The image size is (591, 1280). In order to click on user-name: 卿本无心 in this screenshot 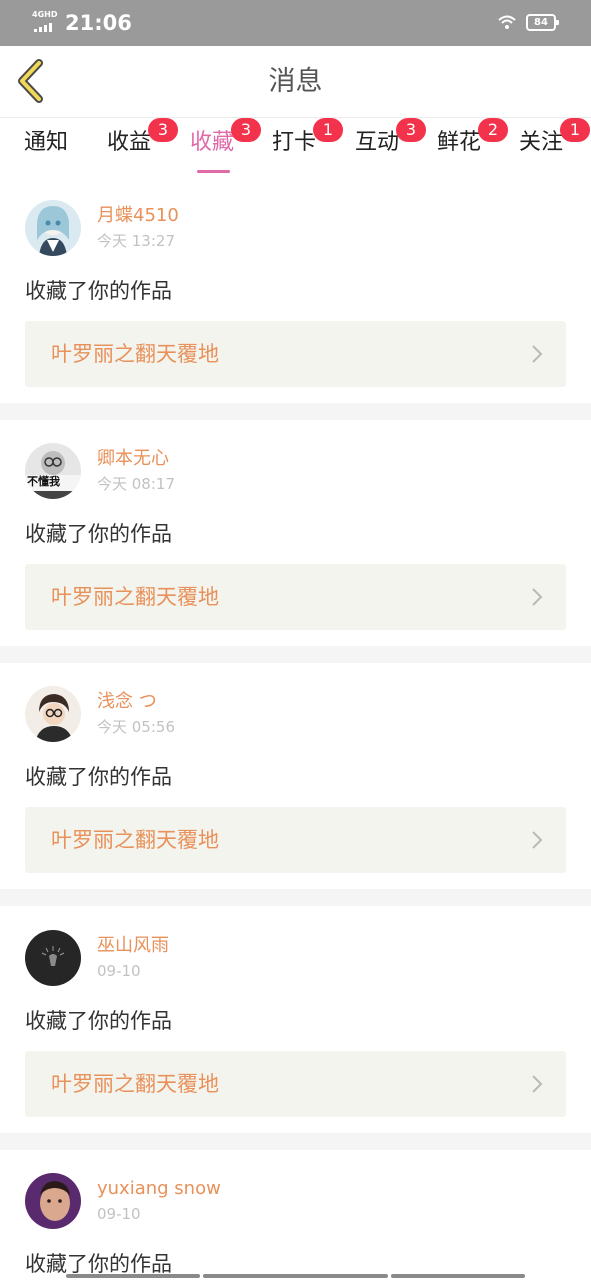, I will do `click(133, 459)`.